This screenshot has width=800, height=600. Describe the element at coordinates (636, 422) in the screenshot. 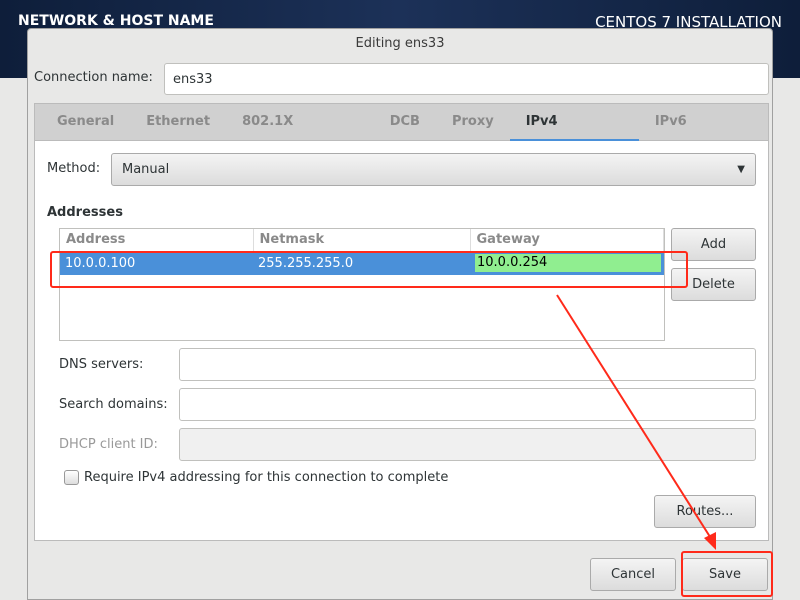

I see `annotation-arrow` at that location.